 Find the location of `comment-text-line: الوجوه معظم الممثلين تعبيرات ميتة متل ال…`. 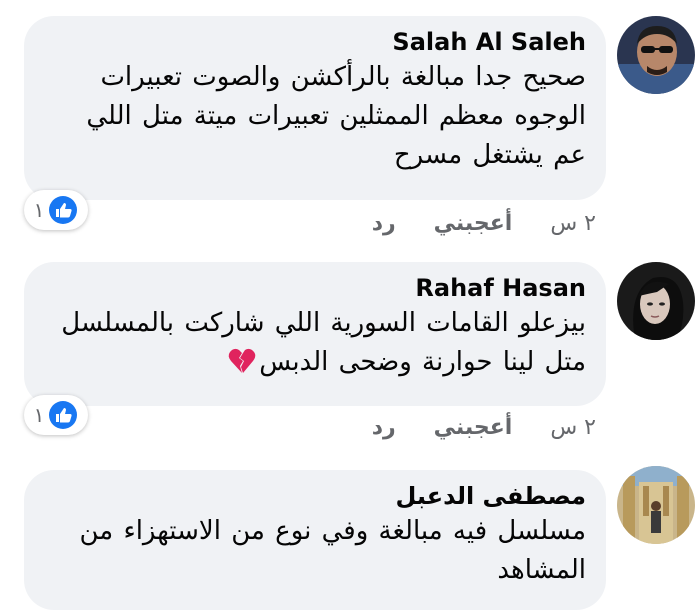

comment-text-line: الوجوه معظم الممثلين تعبيرات ميتة متل ال… is located at coordinates (336, 116).